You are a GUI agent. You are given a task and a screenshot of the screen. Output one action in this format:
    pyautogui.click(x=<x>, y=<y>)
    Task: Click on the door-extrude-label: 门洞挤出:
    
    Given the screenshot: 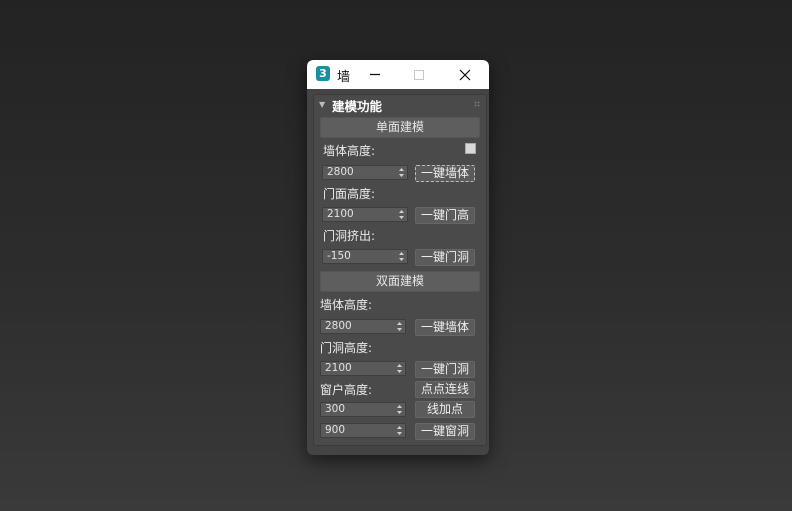 What is the action you would take?
    pyautogui.click(x=349, y=236)
    